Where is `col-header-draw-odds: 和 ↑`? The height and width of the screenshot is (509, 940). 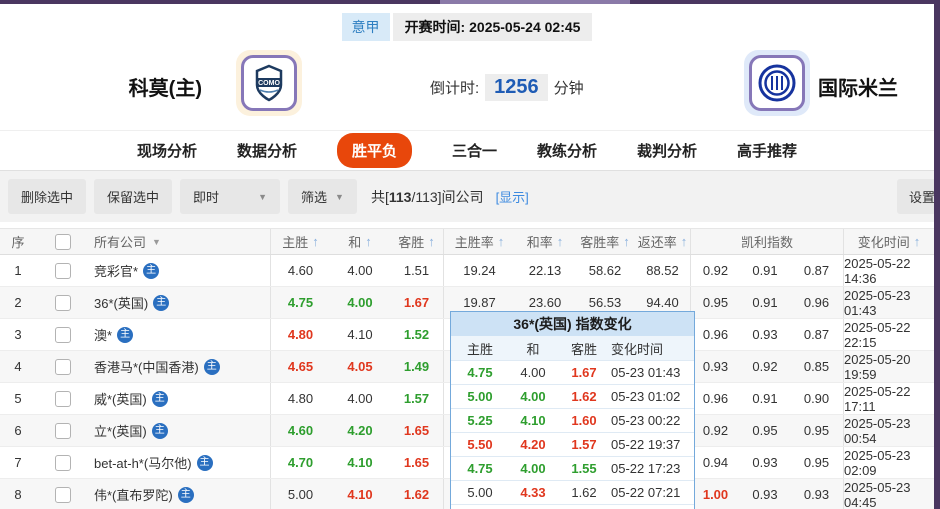
col-header-draw-odds: 和 ↑ is located at coordinates (360, 241).